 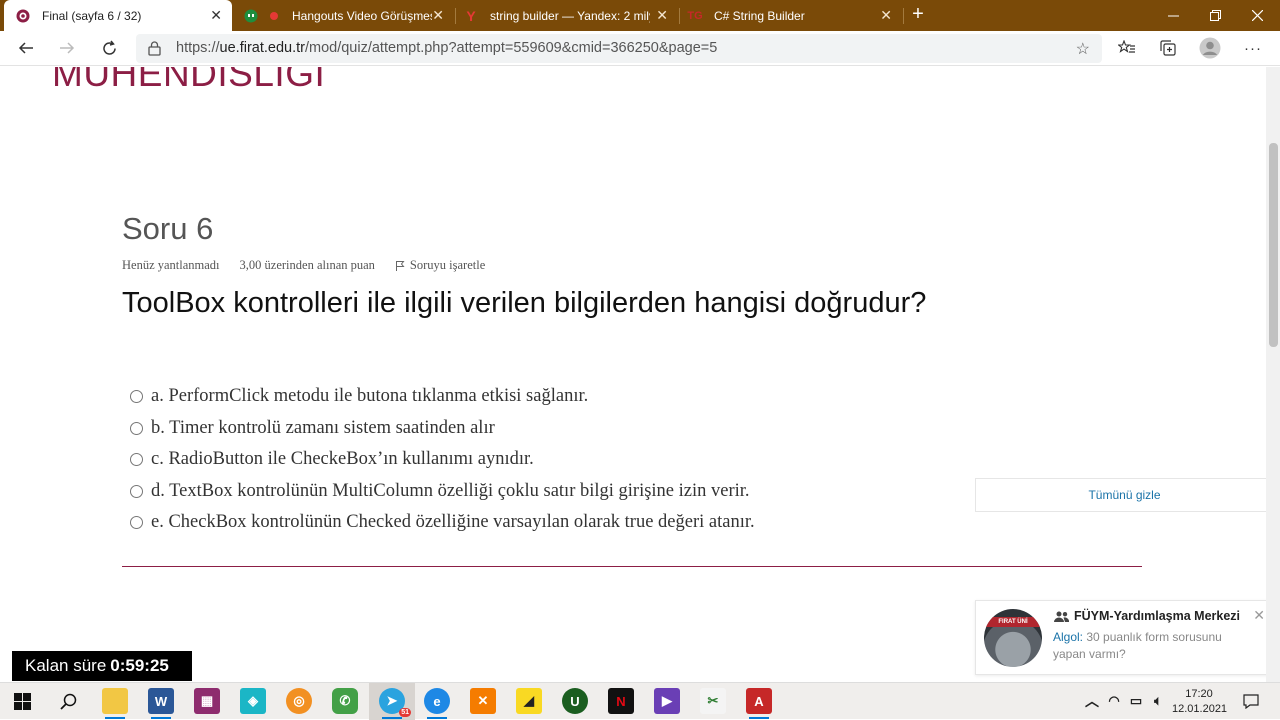 What do you see at coordinates (362, 15) in the screenshot?
I see `tab-title: Hangouts Video Görüşmesi` at bounding box center [362, 15].